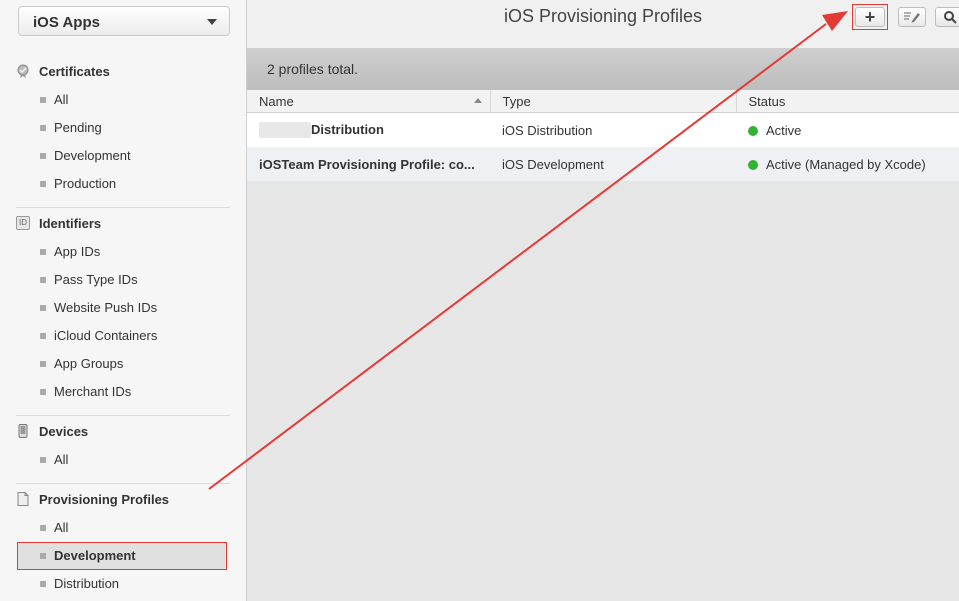 The width and height of the screenshot is (959, 601). I want to click on plus-icon: +, so click(870, 17).